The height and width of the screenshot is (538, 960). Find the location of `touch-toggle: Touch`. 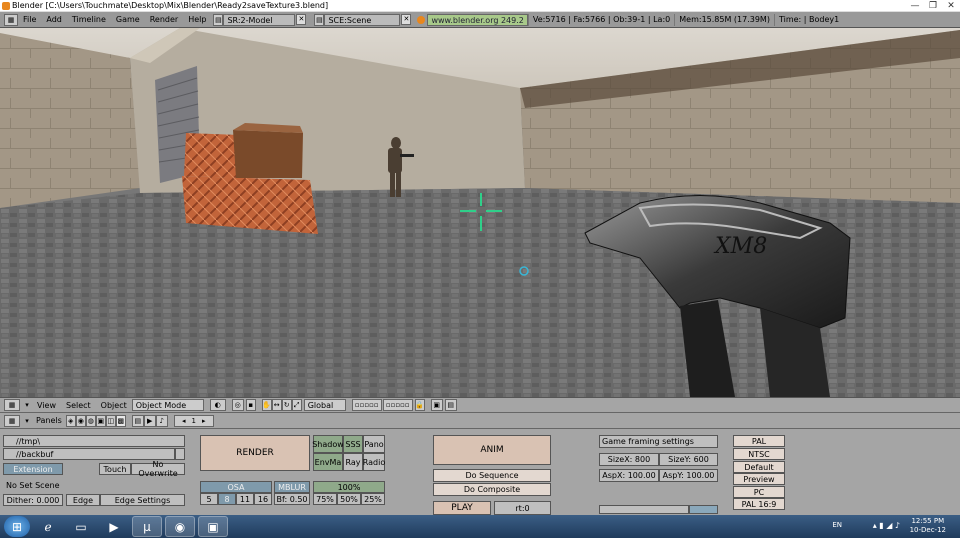

touch-toggle: Touch is located at coordinates (115, 469).